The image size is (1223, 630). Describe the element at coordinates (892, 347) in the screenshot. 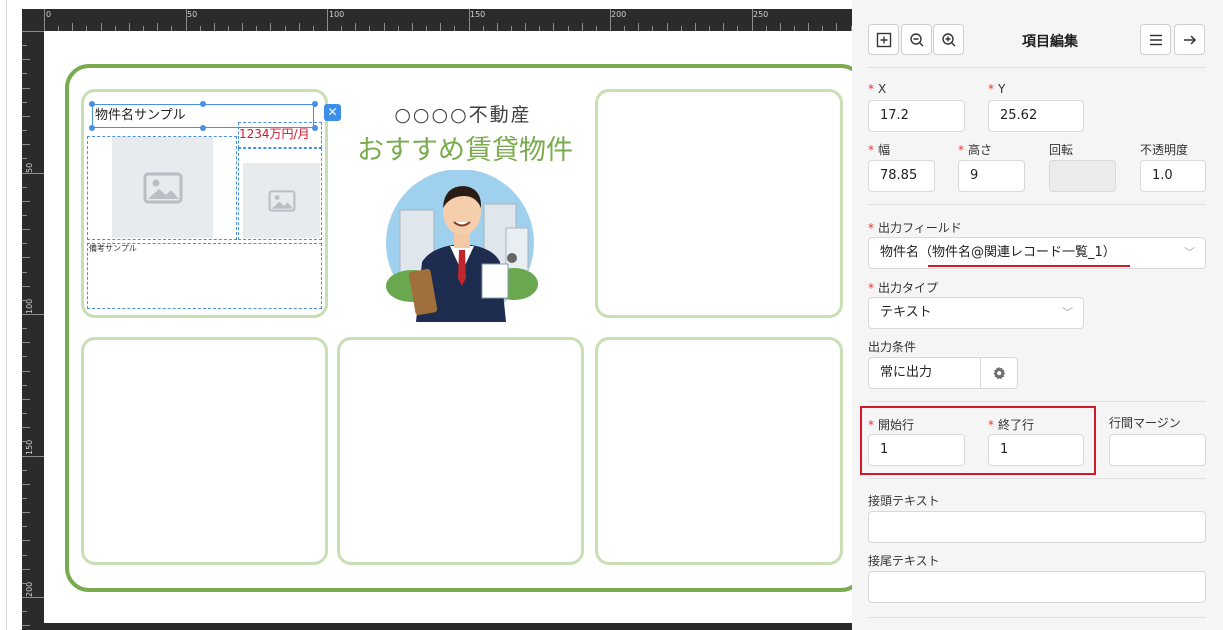

I see `output-condition-label: 出力条件` at that location.